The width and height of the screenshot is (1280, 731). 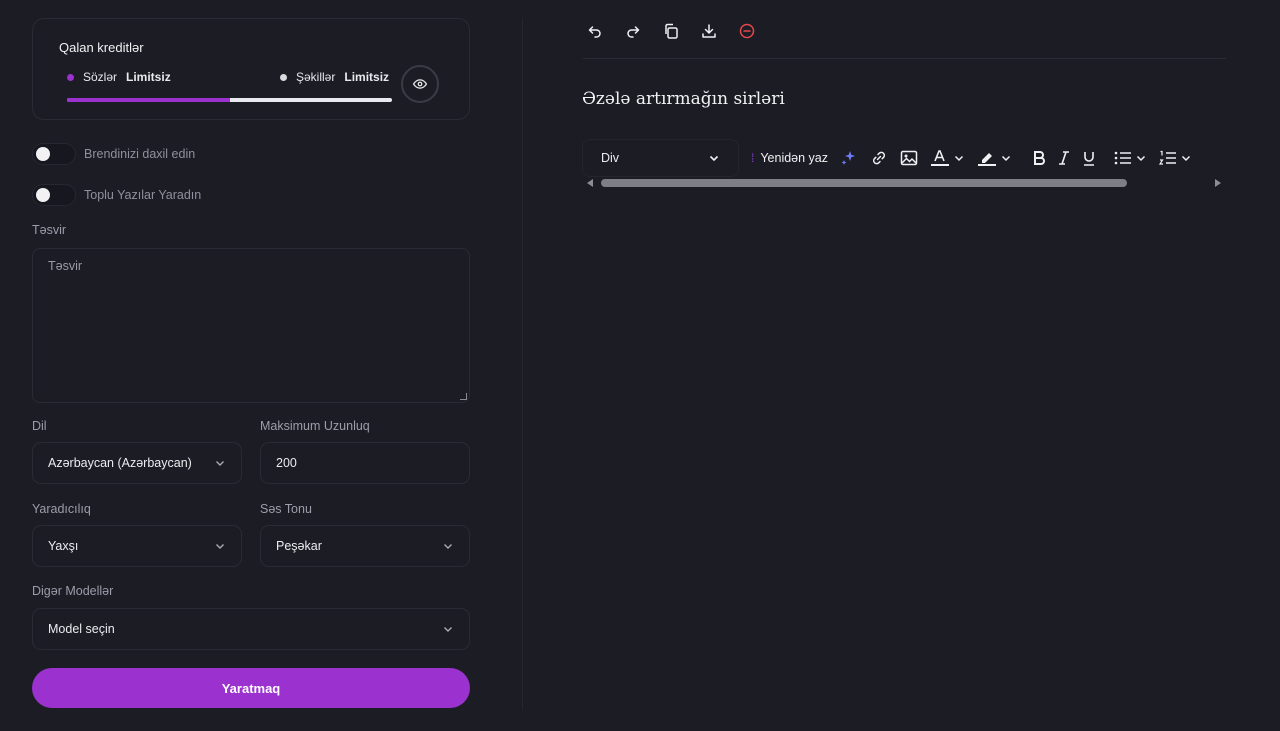 I want to click on numbered-list-button, so click(x=1175, y=158).